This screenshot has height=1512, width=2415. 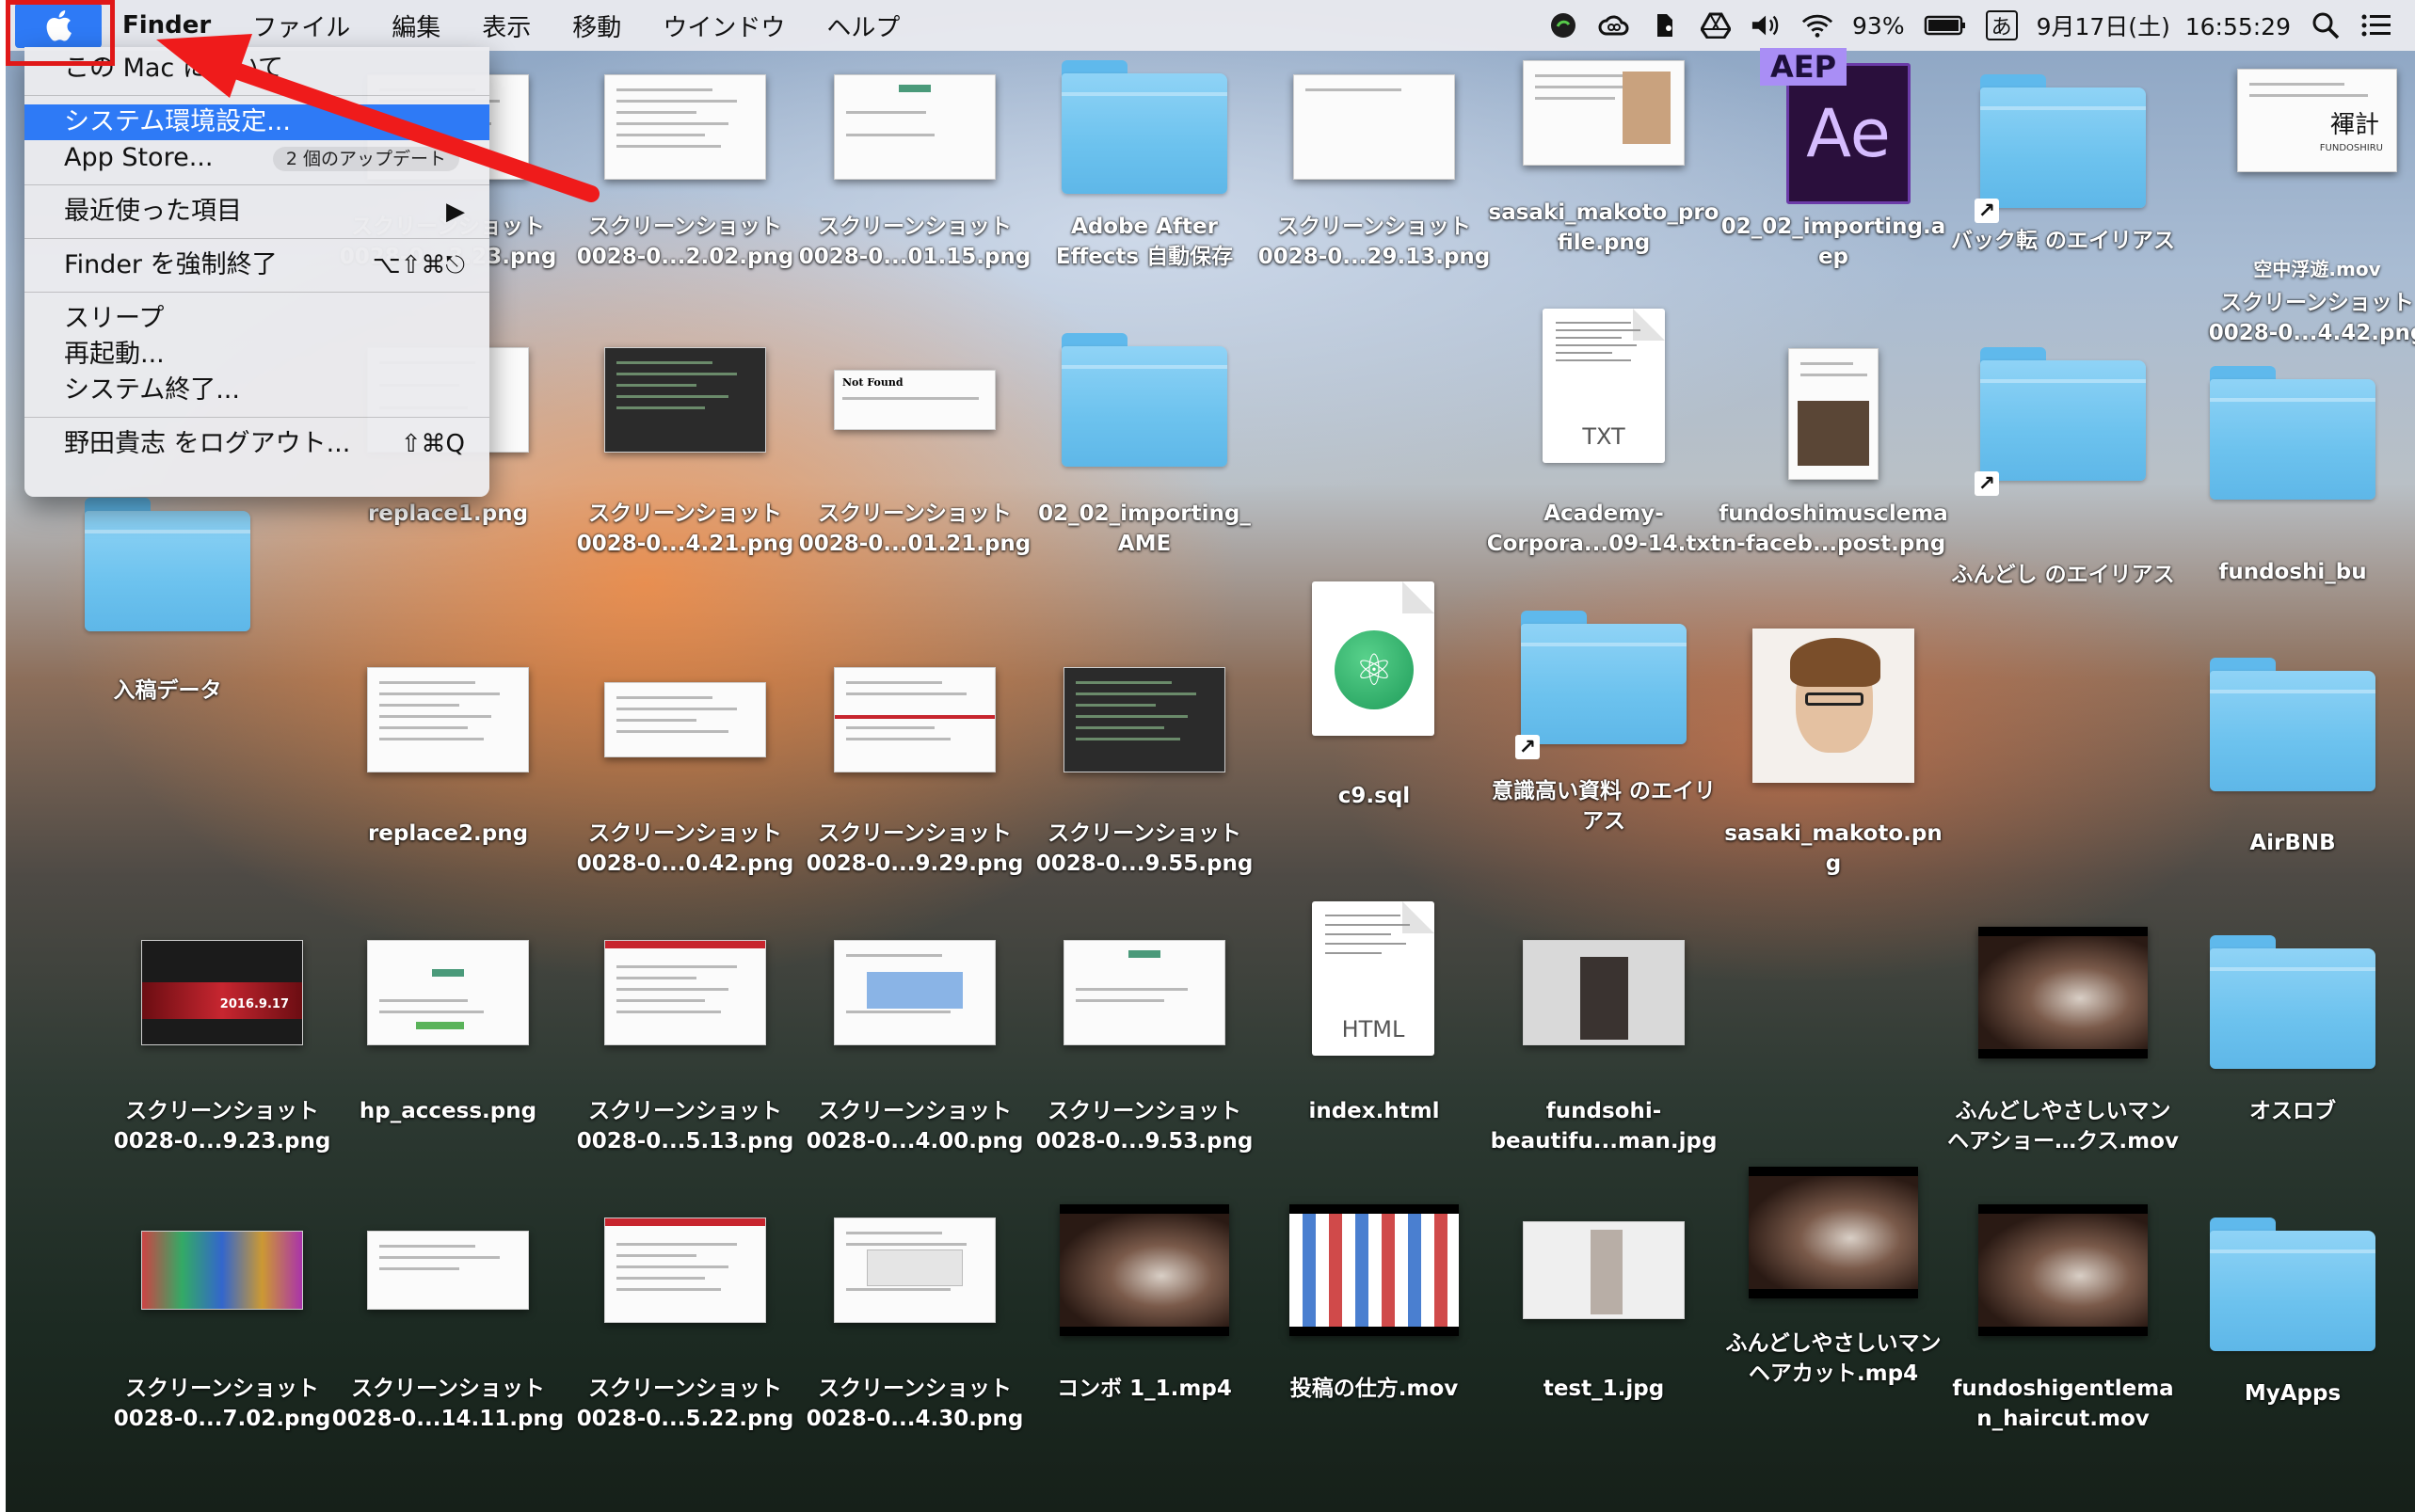 What do you see at coordinates (301, 26) in the screenshot?
I see `menu-file: ファイル` at bounding box center [301, 26].